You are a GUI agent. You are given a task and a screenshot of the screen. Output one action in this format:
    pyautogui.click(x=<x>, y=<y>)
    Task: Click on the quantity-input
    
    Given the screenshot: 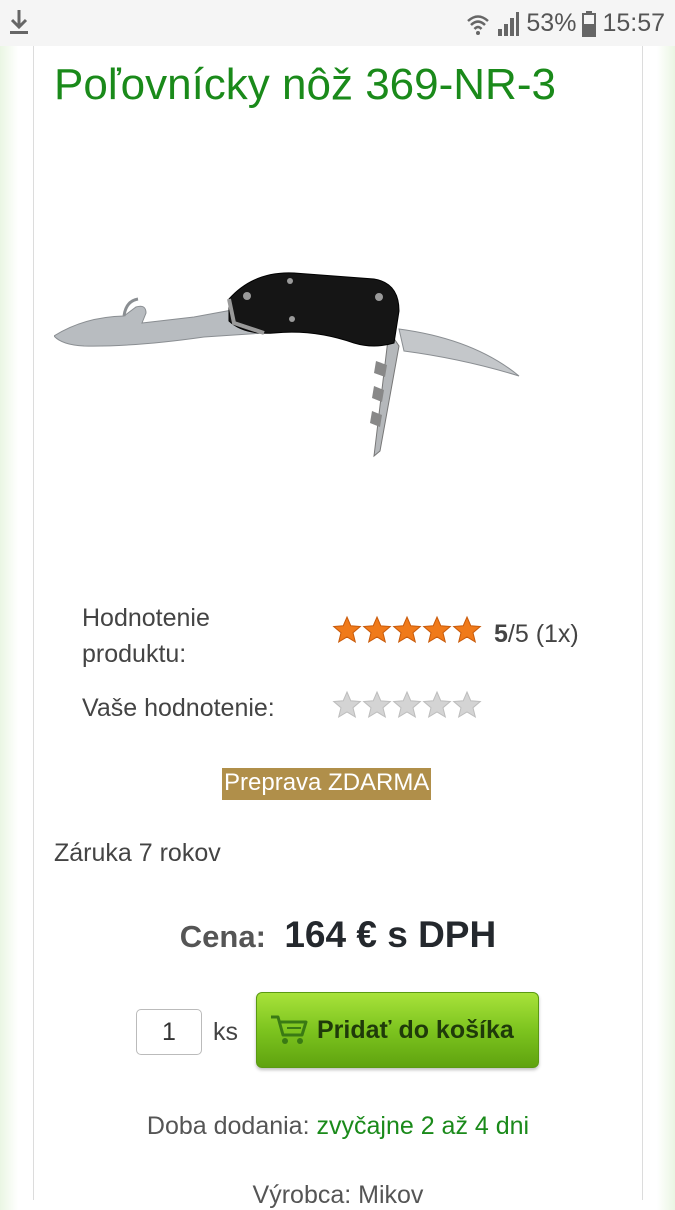 What is the action you would take?
    pyautogui.click(x=169, y=1032)
    